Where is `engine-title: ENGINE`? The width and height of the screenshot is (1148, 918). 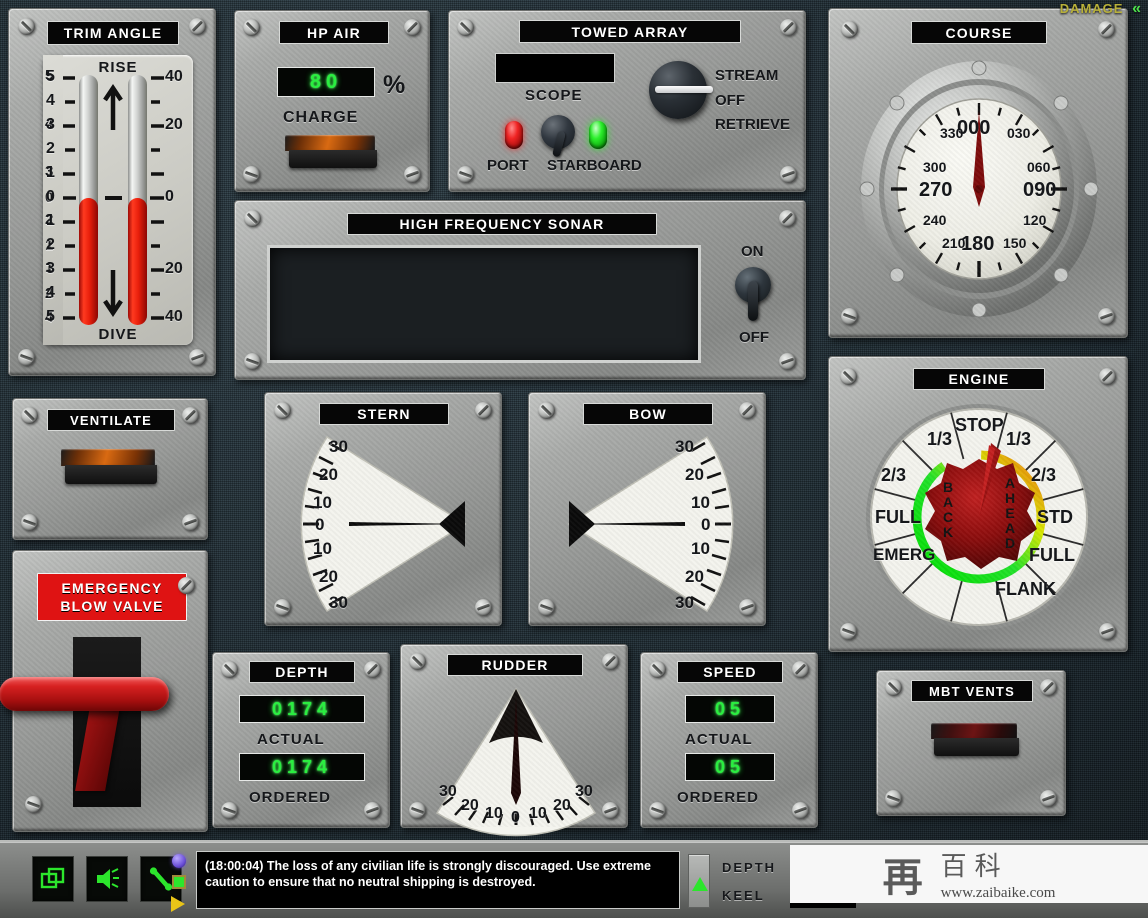 engine-title: ENGINE is located at coordinates (979, 379).